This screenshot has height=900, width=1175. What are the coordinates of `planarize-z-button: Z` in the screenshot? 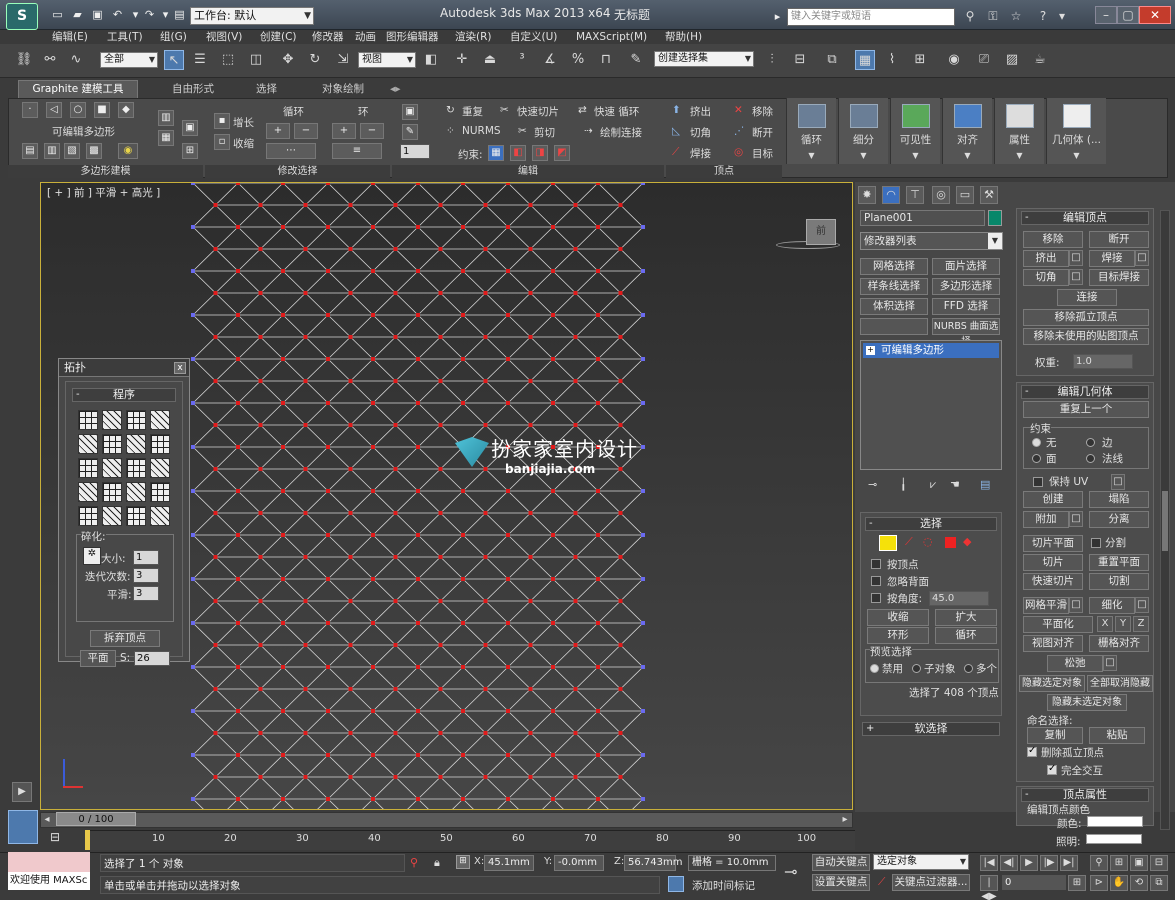 It's located at (1141, 624).